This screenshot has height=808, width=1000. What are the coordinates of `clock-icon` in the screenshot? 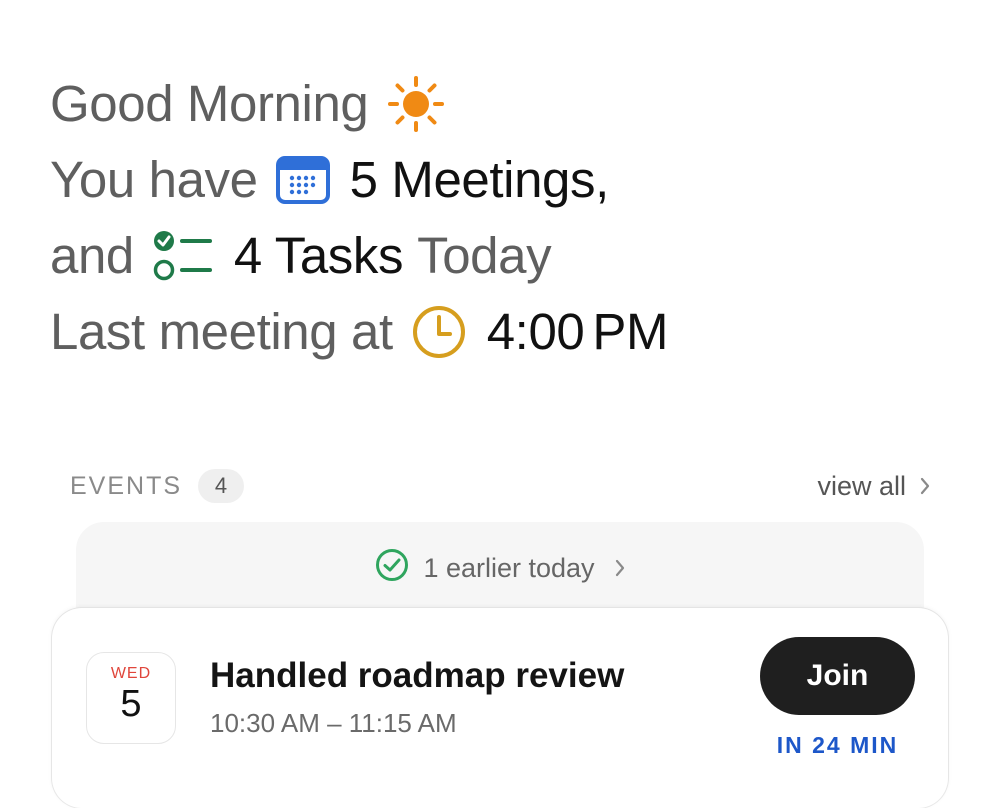 It's located at (439, 332).